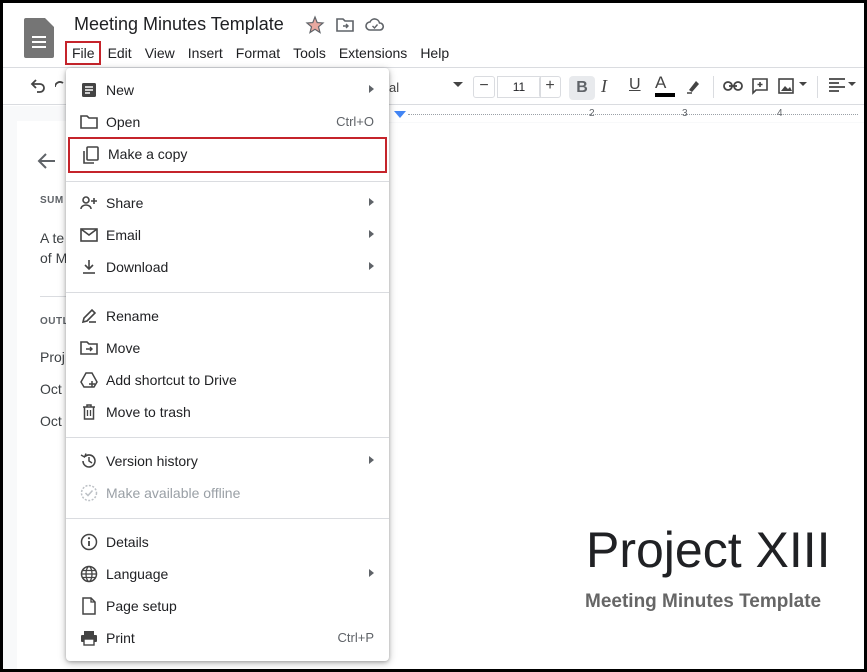 Image resolution: width=867 pixels, height=672 pixels. What do you see at coordinates (484, 87) in the screenshot?
I see `decrease-font-size-button: −` at bounding box center [484, 87].